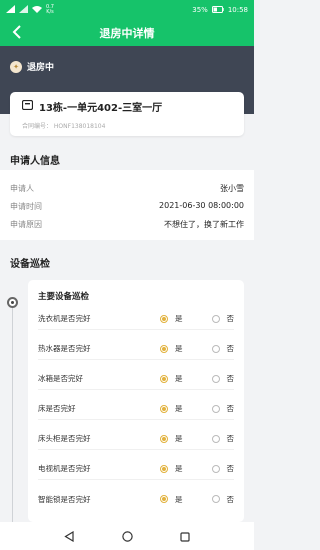 The width and height of the screenshot is (320, 550). Describe the element at coordinates (35, 161) in the screenshot. I see `applicant-section-title: 申请人信息` at that location.